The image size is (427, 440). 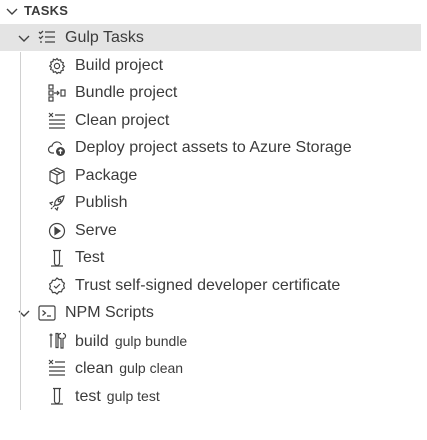 I want to click on group-label: Gulp Tasks, so click(x=104, y=37).